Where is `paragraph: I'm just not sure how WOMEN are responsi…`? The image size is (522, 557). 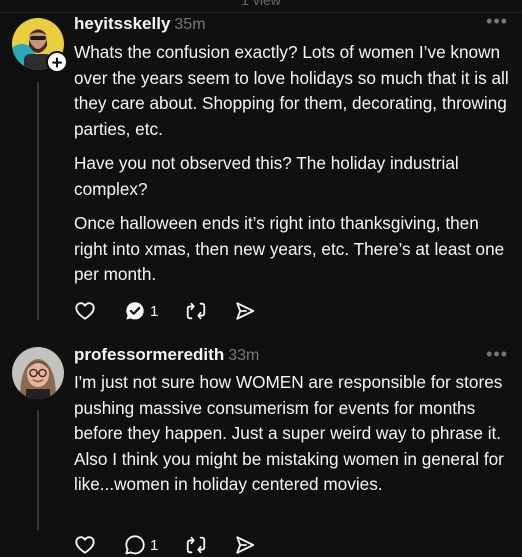
paragraph: I'm just not sure how WOMEN are responsi… is located at coordinates (288, 407).